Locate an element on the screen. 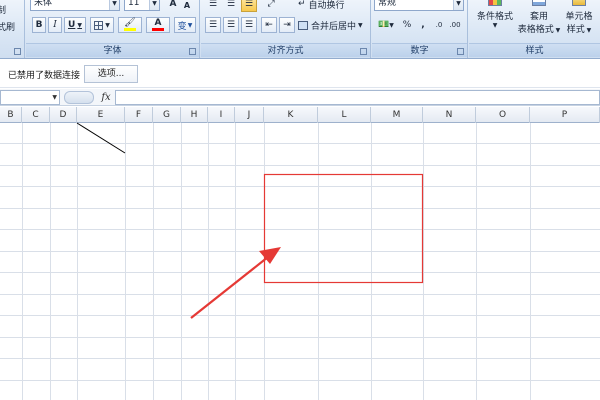 This screenshot has height=400, width=600. column-header-b: B is located at coordinates (11, 115).